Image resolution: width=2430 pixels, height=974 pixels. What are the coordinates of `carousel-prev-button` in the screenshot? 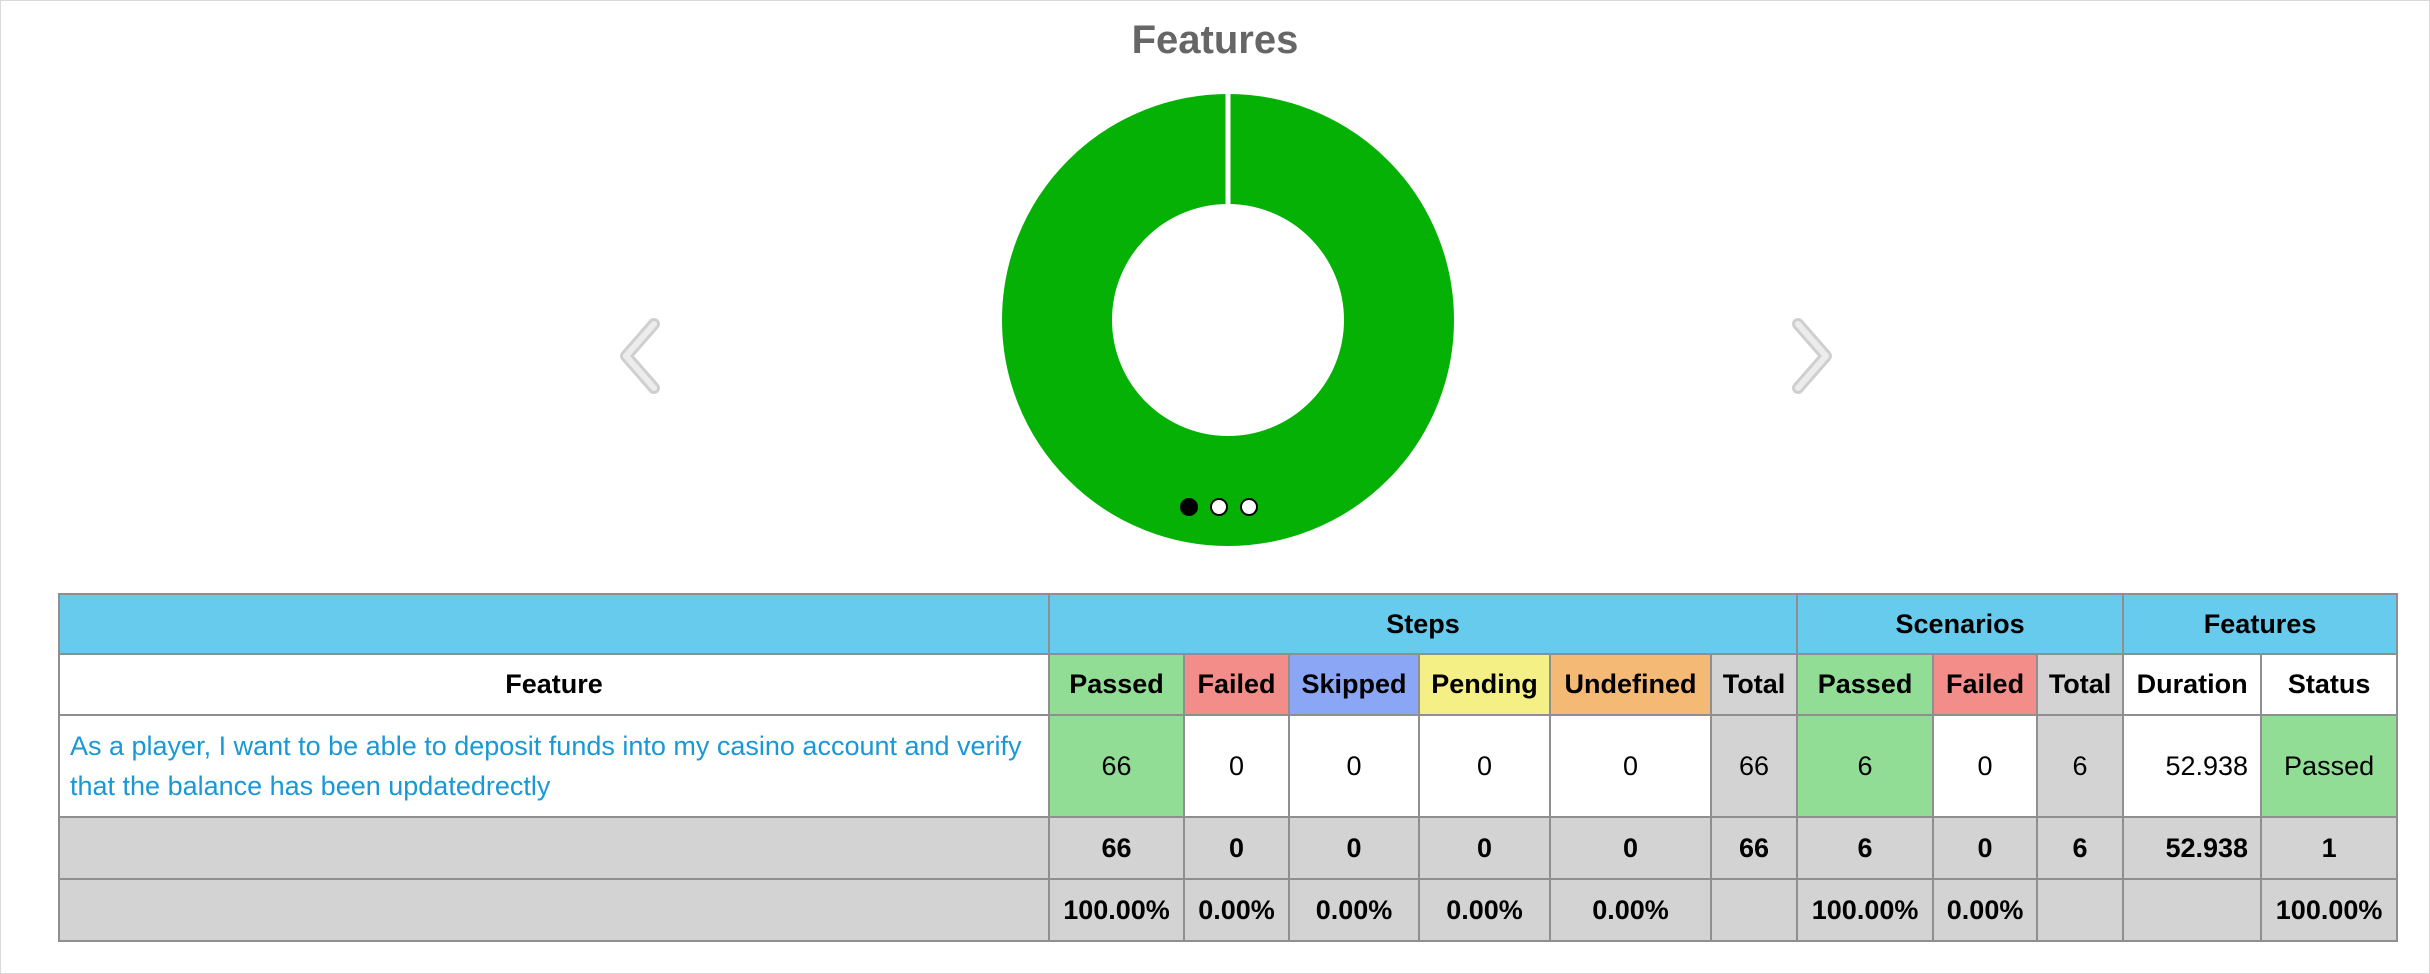 It's located at (642, 356).